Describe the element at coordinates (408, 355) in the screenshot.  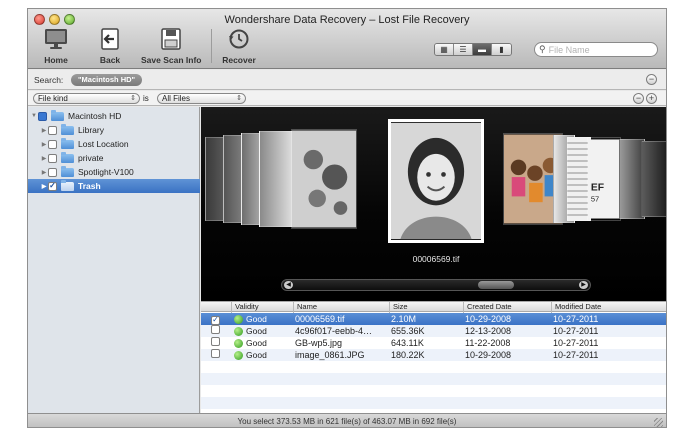
I see `size-cell: 180.22K` at that location.